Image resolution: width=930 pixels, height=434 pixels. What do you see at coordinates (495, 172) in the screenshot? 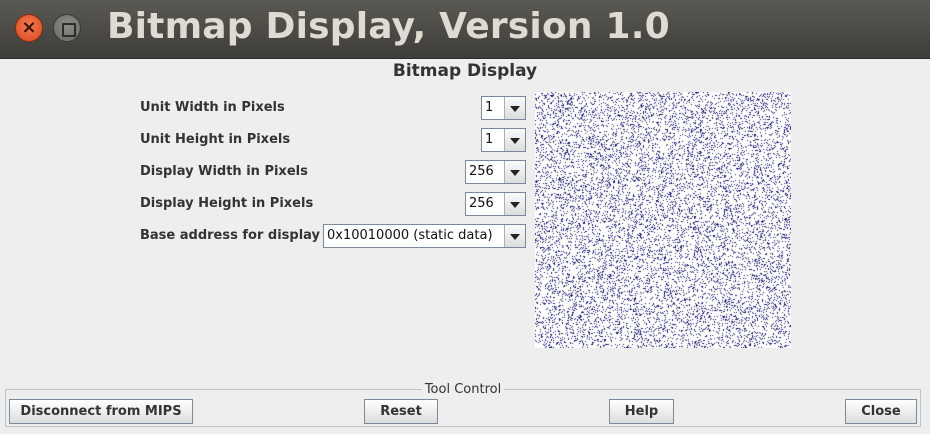
I see `display-width-select: 256` at bounding box center [495, 172].